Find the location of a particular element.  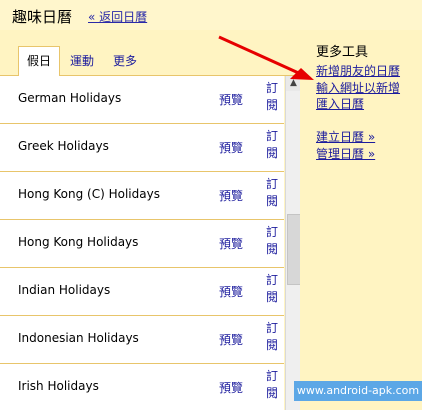

calendar-row: Irish Holidays 預覽 訂閱 is located at coordinates (142, 387).